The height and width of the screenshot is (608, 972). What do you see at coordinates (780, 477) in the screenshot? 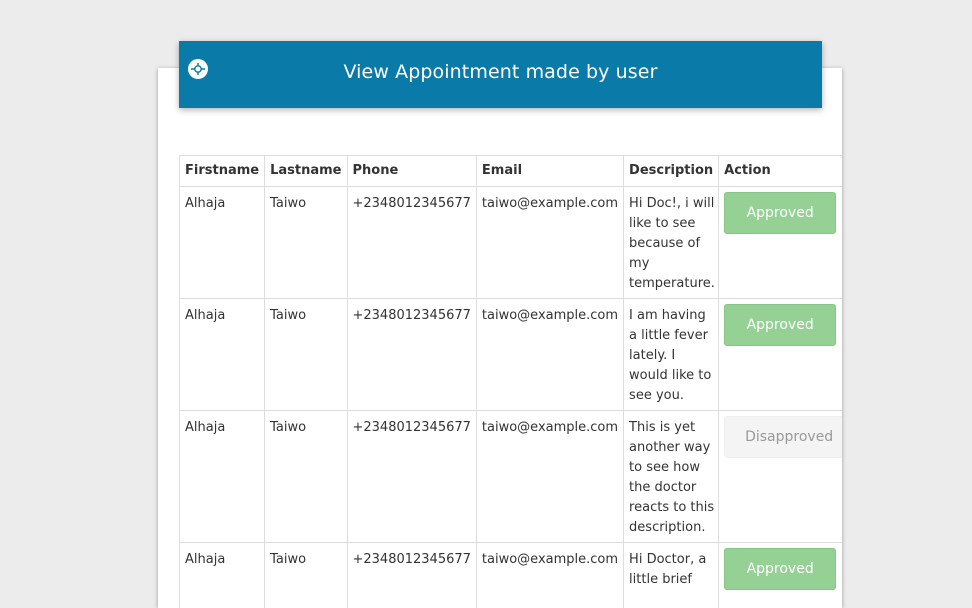
I see `cell-action: Disapproved` at bounding box center [780, 477].